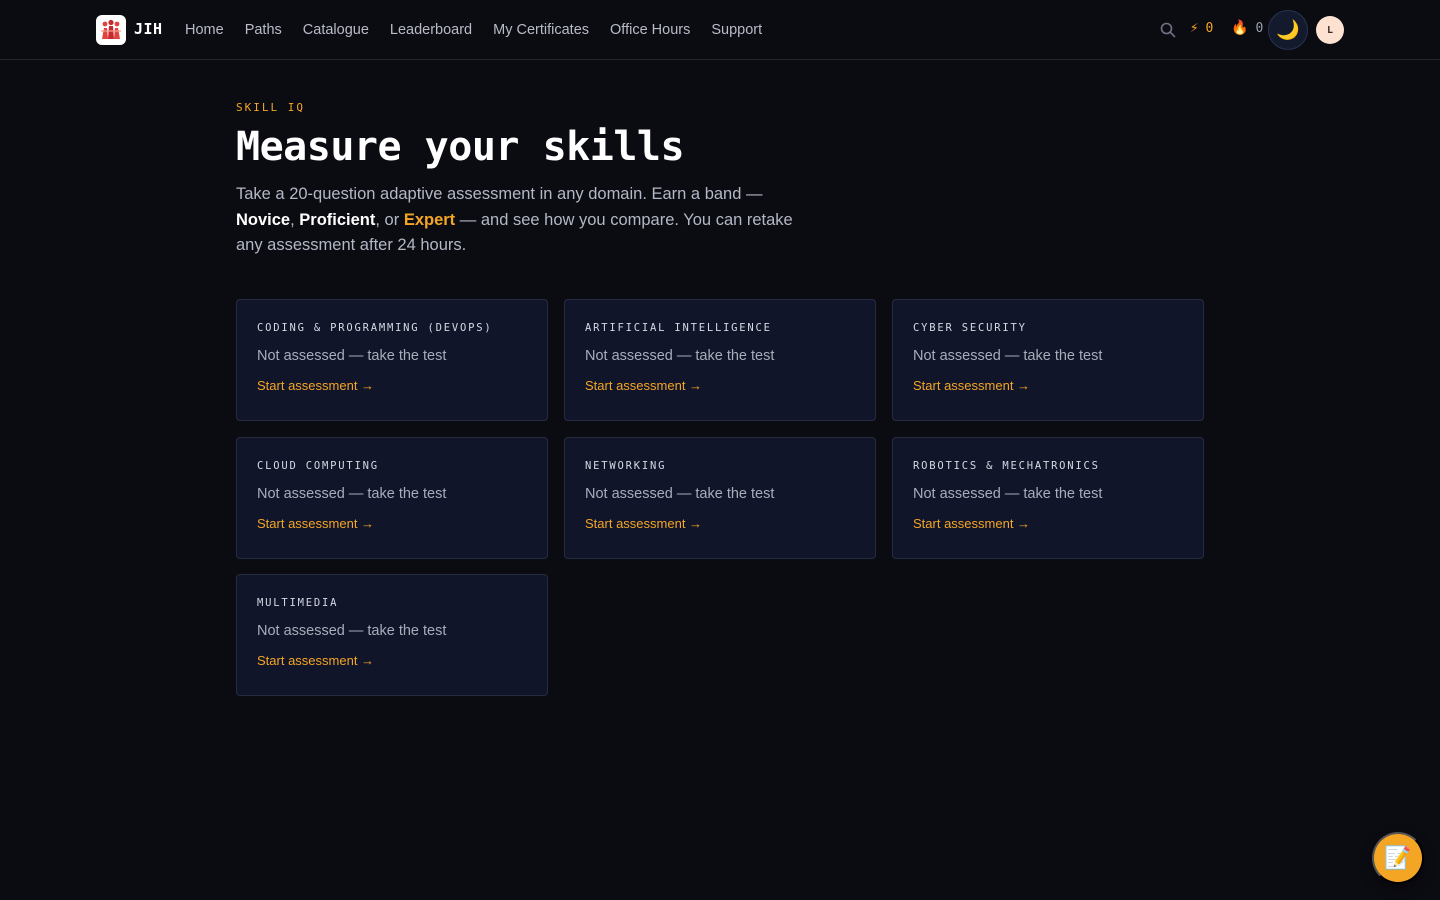  I want to click on nav-link-catalogue: Catalogue, so click(336, 30).